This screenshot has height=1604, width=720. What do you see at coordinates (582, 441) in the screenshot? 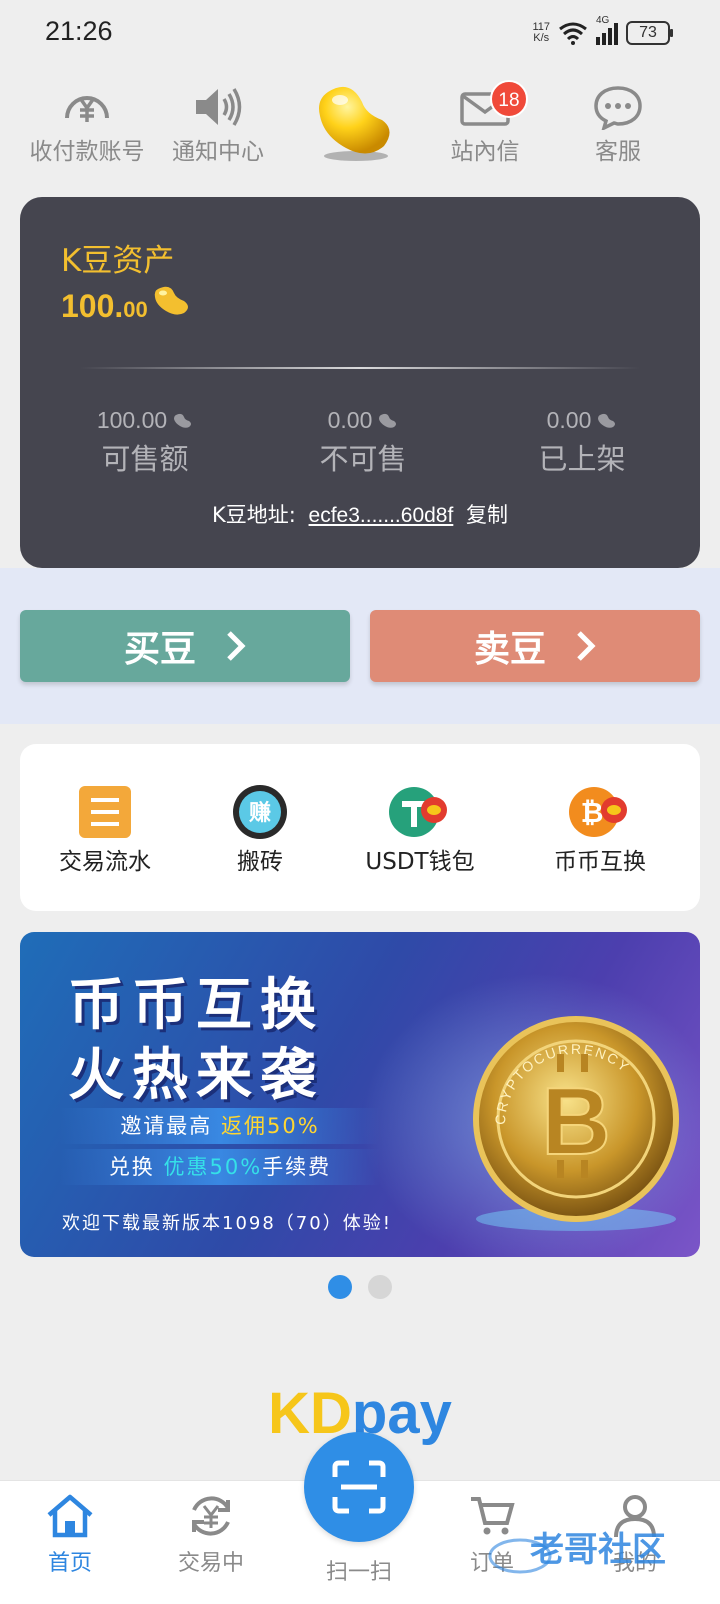
I see `stat-listed: 0.00 已上架` at bounding box center [582, 441].